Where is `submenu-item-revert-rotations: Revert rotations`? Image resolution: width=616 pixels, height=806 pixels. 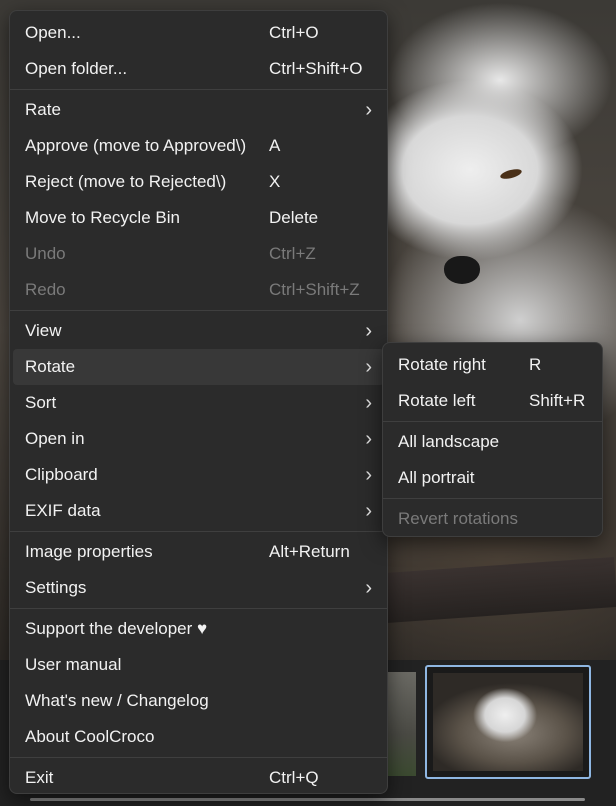 submenu-item-revert-rotations: Revert rotations is located at coordinates (492, 519).